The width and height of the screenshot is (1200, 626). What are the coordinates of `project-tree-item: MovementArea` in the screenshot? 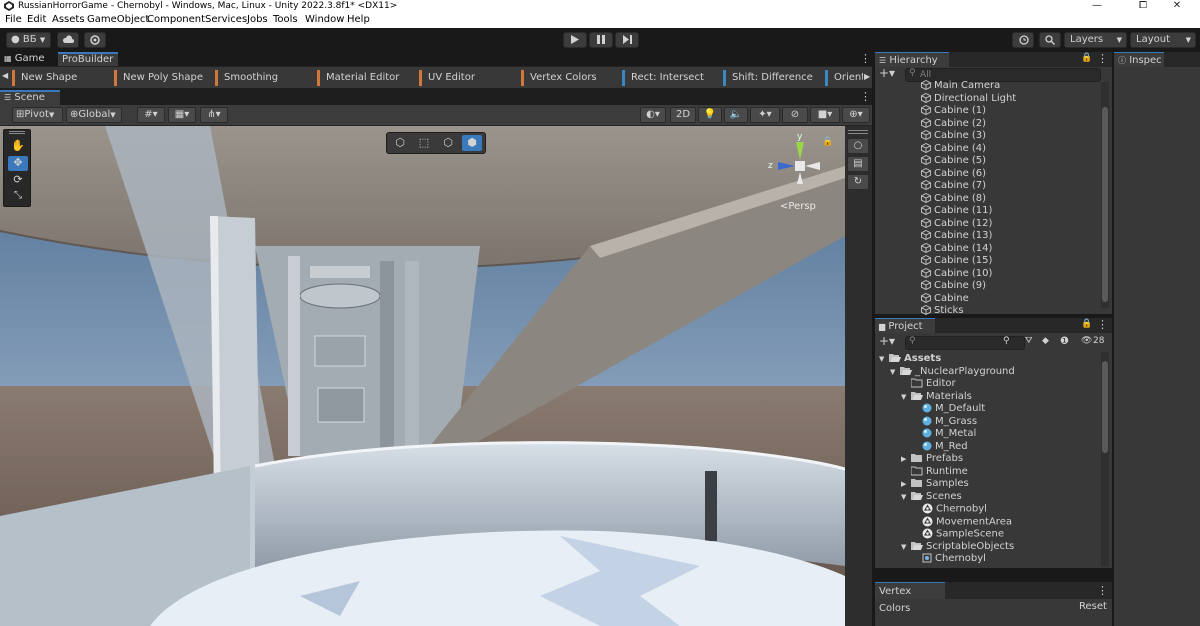 It's located at (962, 522).